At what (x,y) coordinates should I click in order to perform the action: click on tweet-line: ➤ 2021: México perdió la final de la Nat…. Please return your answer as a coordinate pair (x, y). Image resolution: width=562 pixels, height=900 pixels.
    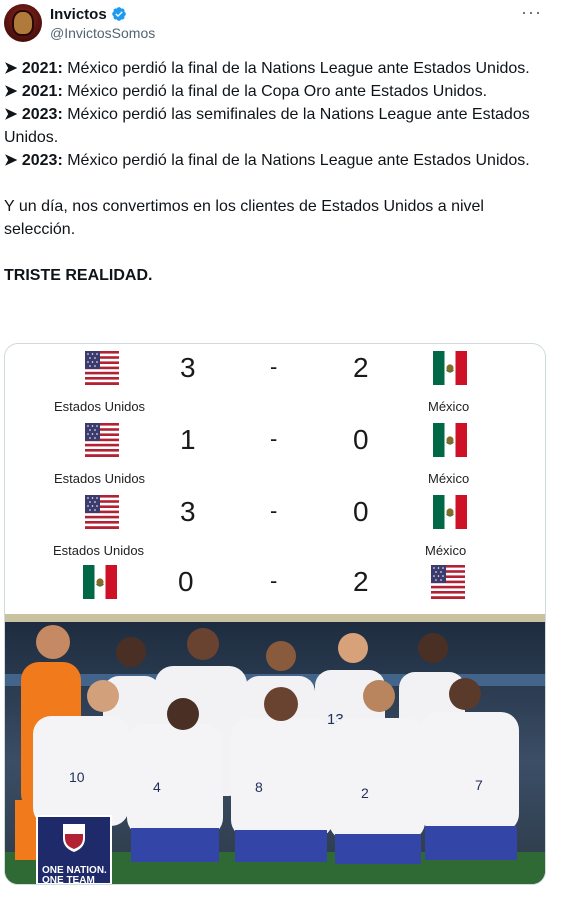
    Looking at the image, I should click on (267, 68).